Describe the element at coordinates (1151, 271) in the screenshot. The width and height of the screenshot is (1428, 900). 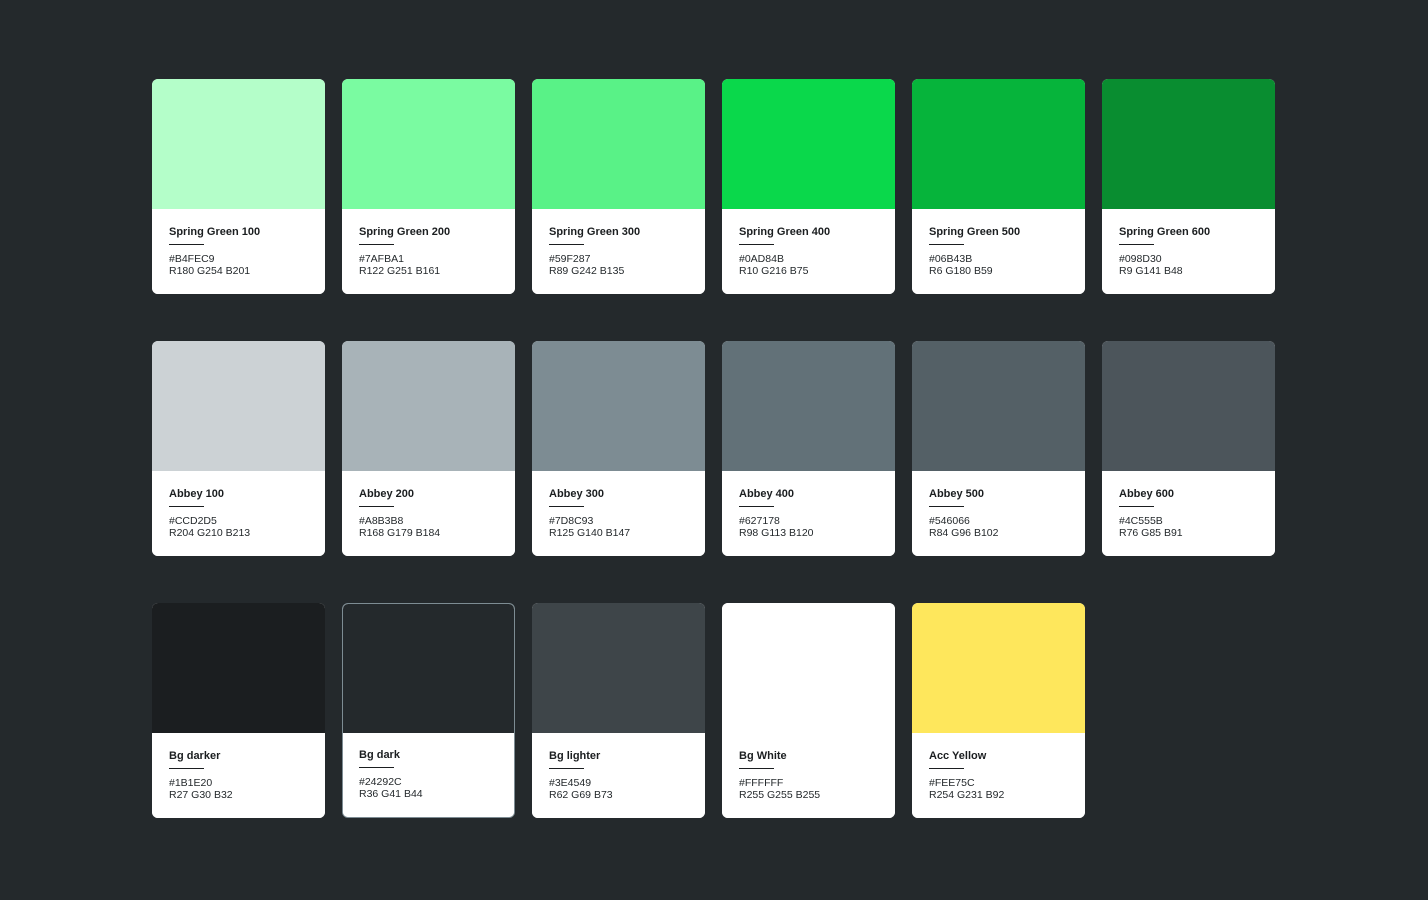
I see `swatch-rgb-values: R9 G141 B48` at that location.